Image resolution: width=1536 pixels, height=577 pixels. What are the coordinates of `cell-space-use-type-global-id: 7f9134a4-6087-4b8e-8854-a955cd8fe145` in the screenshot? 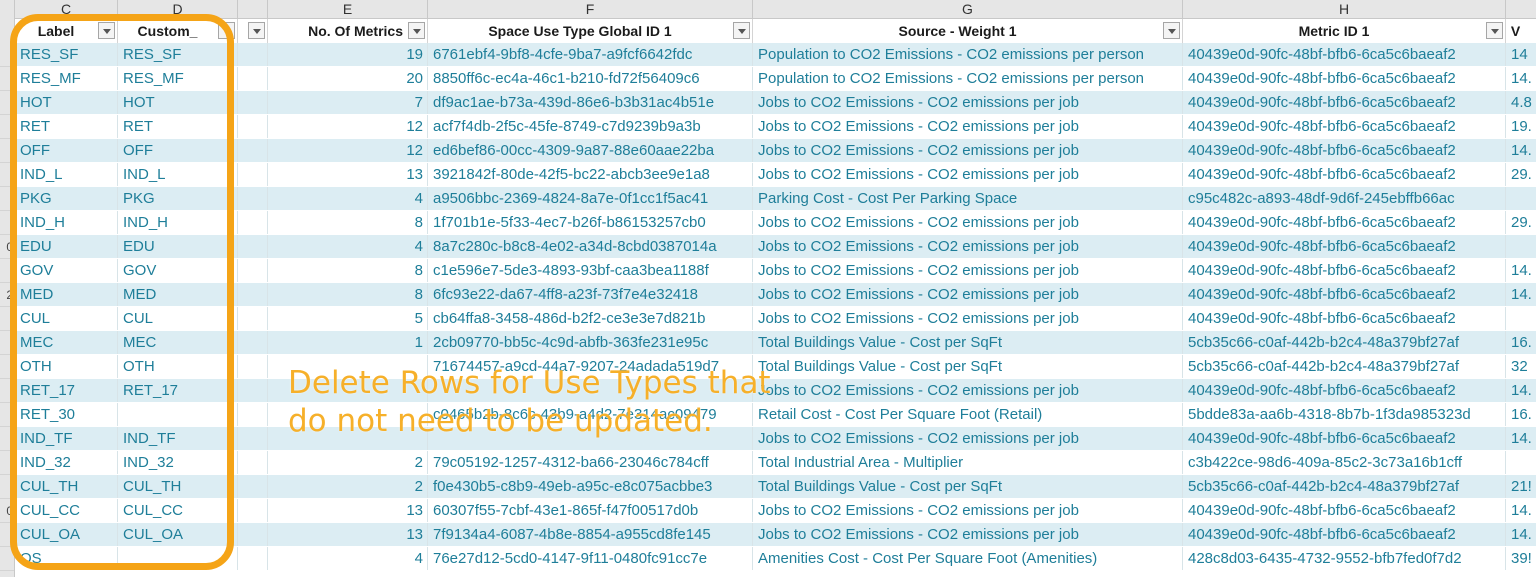 It's located at (590, 534).